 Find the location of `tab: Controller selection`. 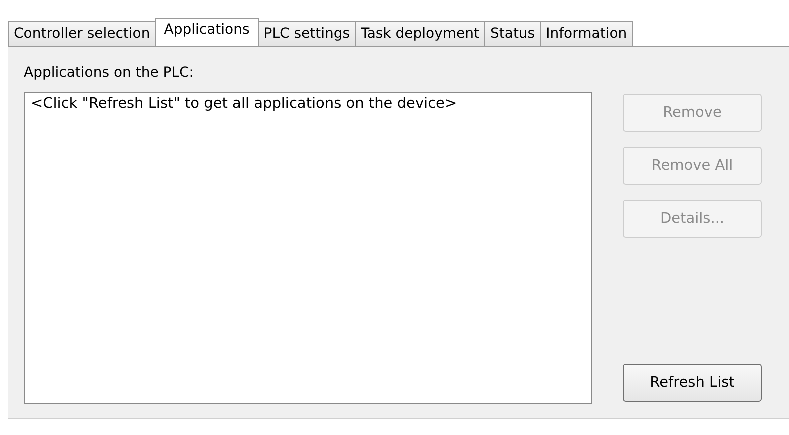

tab: Controller selection is located at coordinates (82, 33).